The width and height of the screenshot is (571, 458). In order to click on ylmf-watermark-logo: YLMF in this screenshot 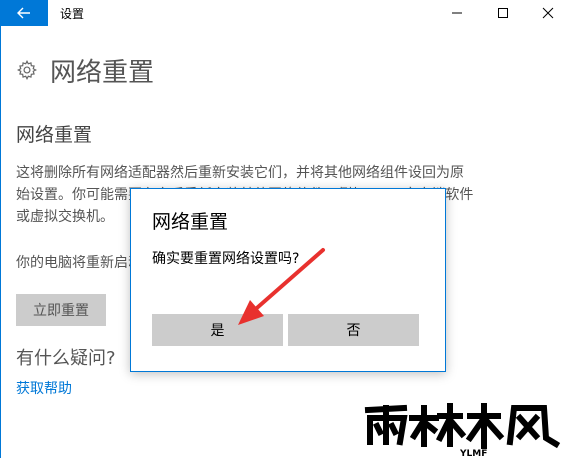, I will do `click(462, 430)`.